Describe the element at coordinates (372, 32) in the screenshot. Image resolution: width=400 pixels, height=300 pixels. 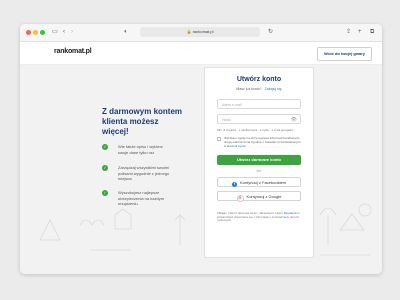
I see `tabs-overview-icon: ⧉` at that location.